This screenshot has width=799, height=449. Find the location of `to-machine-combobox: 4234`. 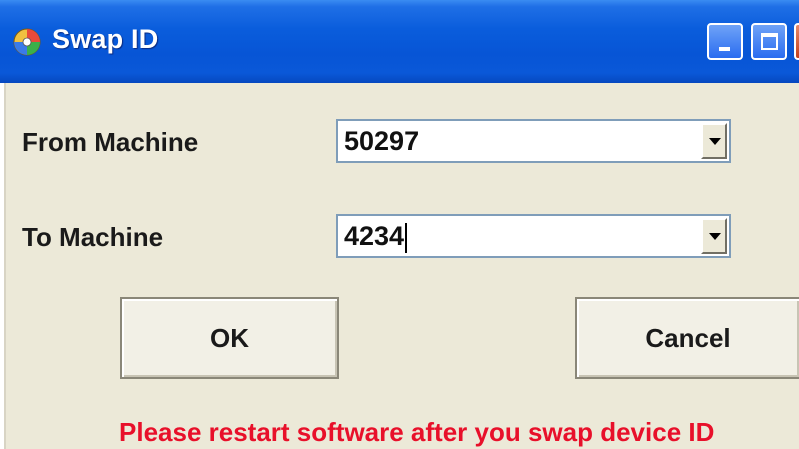

to-machine-combobox: 4234 is located at coordinates (533, 236).